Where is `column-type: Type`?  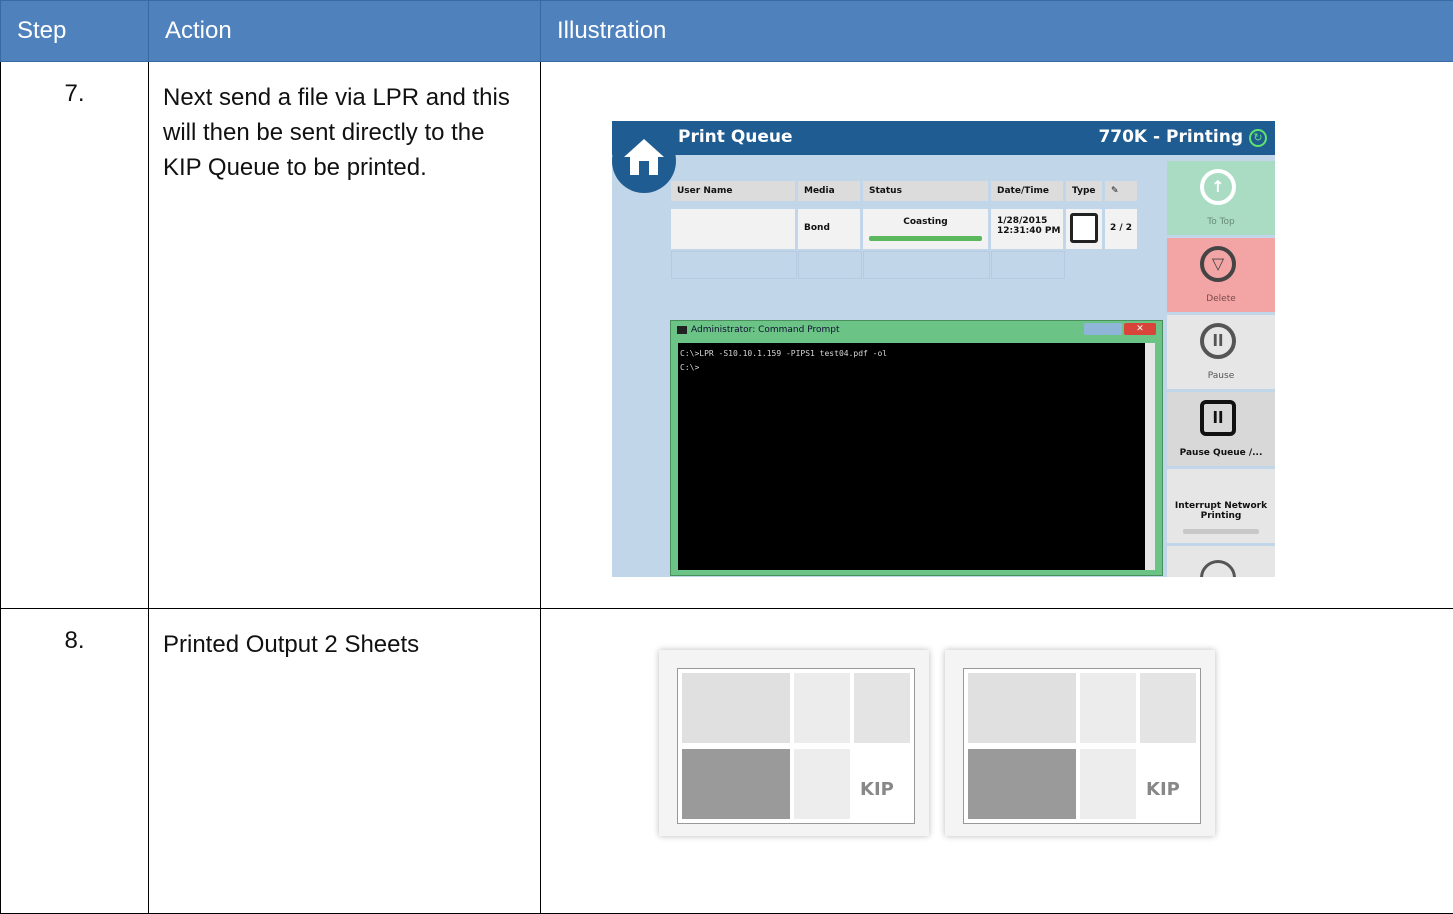 column-type: Type is located at coordinates (1084, 191).